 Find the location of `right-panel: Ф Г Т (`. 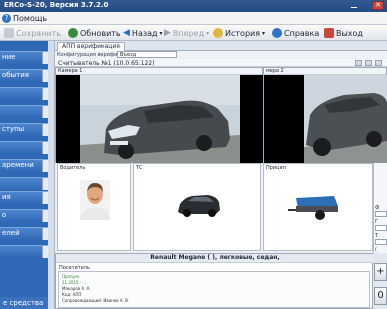

right-panel: Ф Г Т ( is located at coordinates (380, 208).